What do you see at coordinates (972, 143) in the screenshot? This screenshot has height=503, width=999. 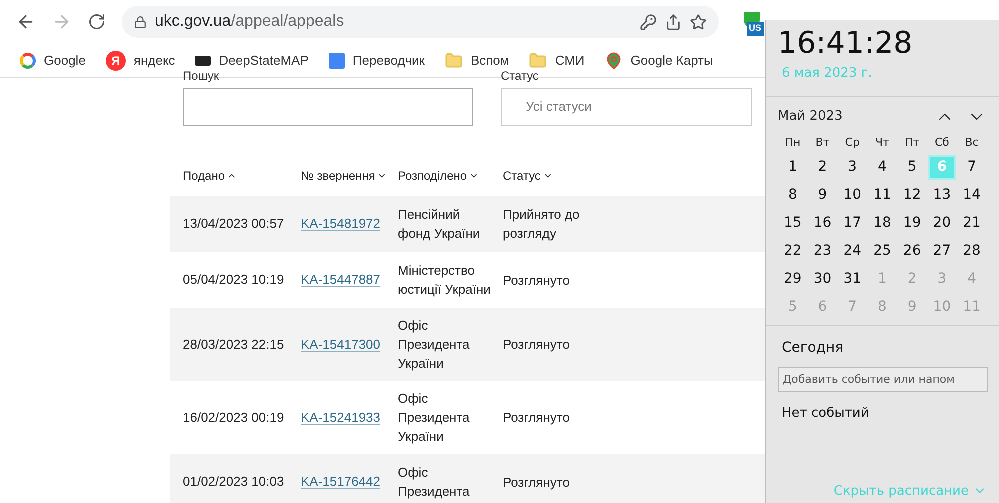 I see `weekday-label: Вс` at bounding box center [972, 143].